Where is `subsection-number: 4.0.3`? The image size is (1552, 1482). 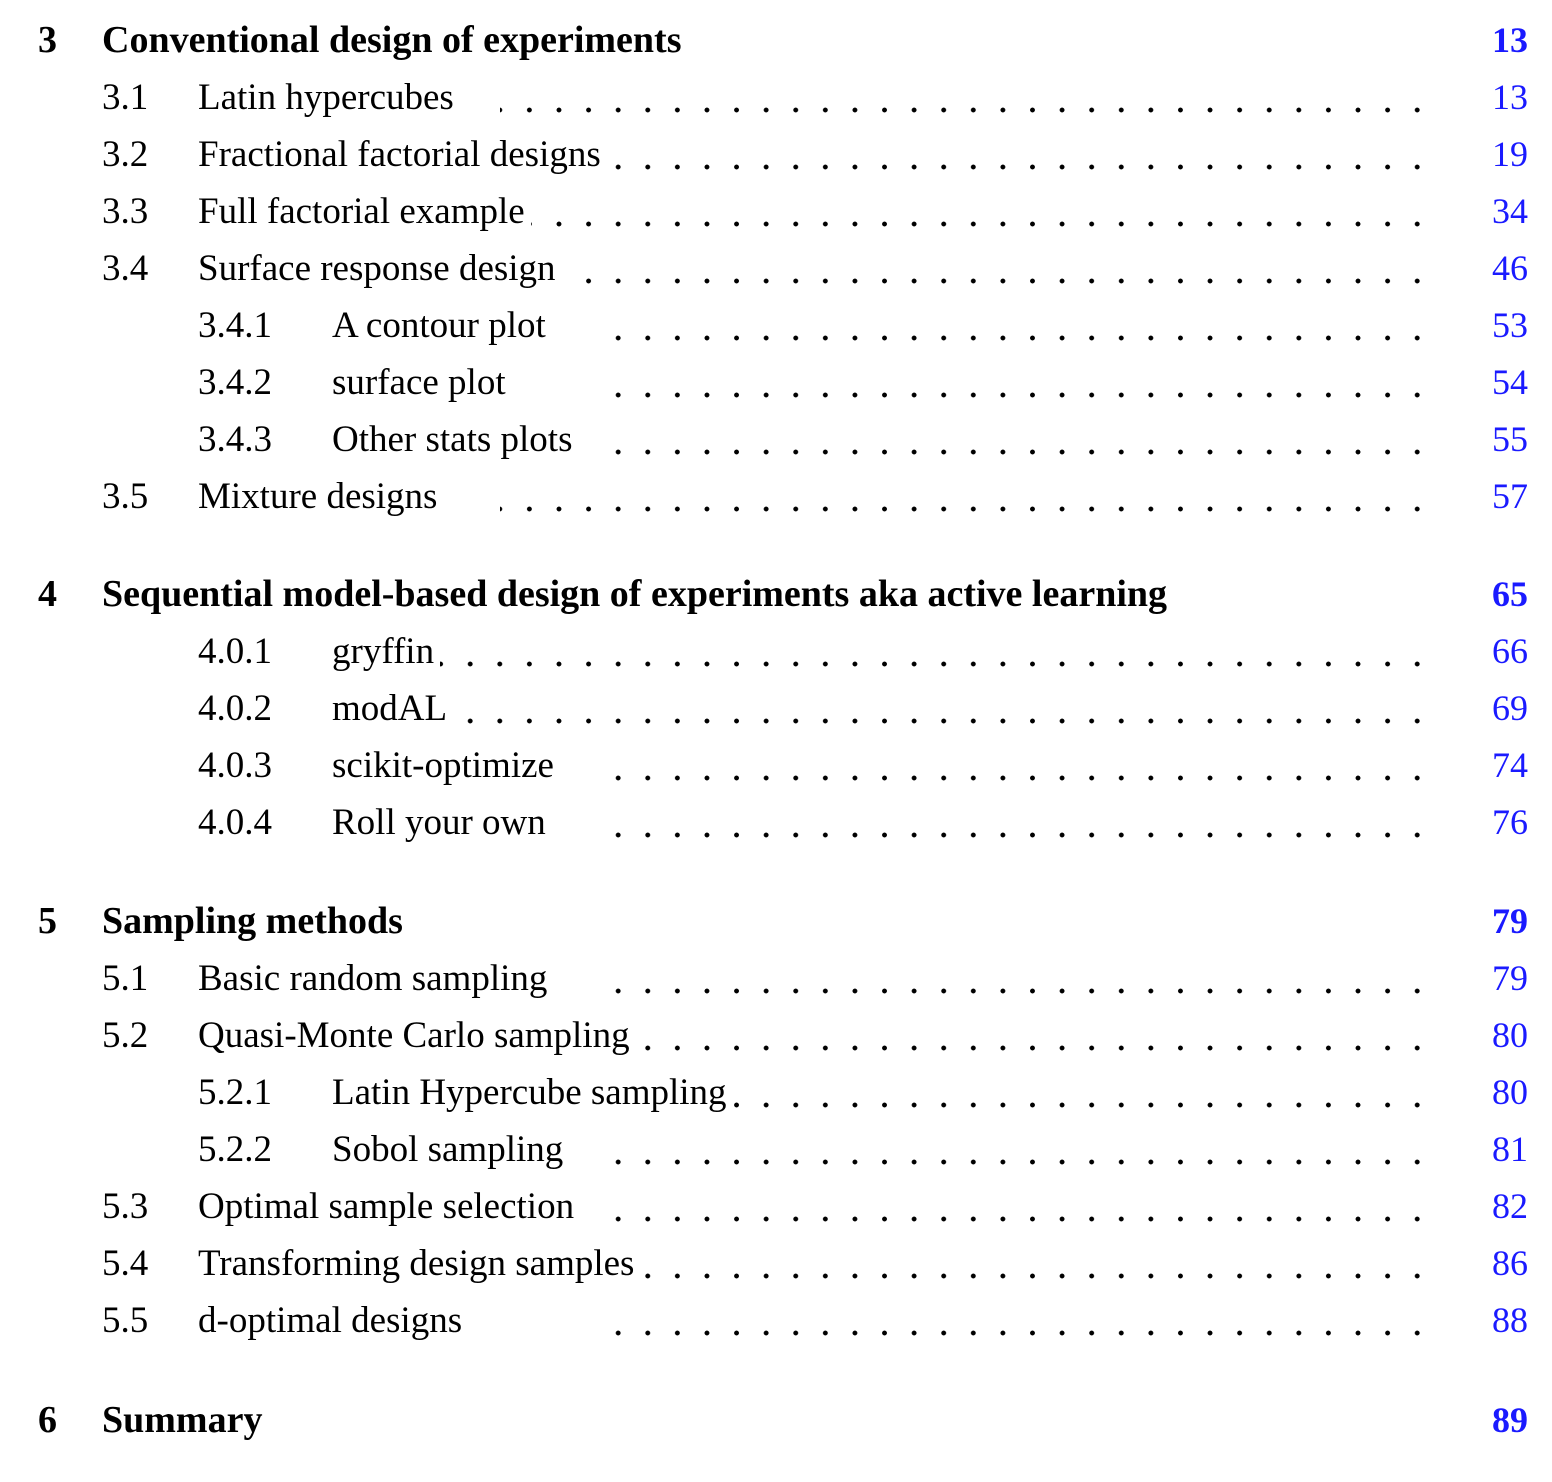 subsection-number: 4.0.3 is located at coordinates (235, 765).